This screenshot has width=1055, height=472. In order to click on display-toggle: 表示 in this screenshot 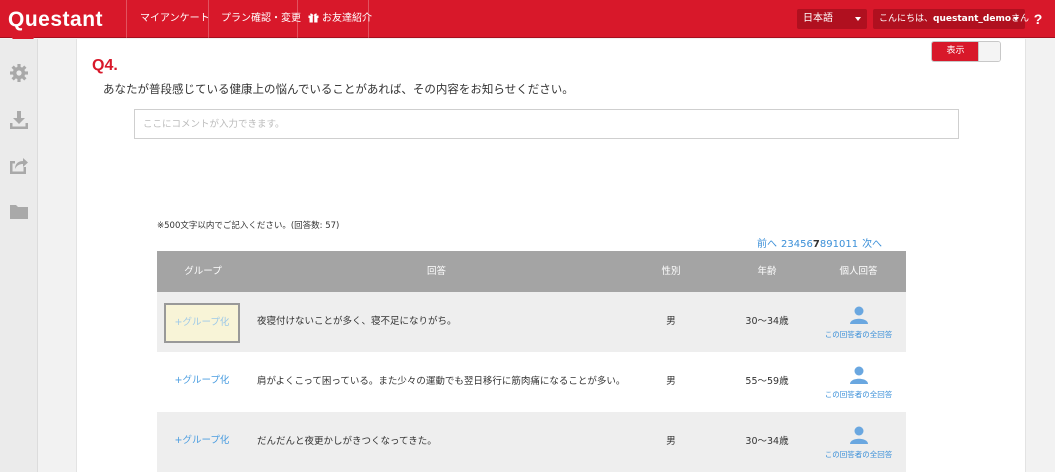, I will do `click(966, 51)`.